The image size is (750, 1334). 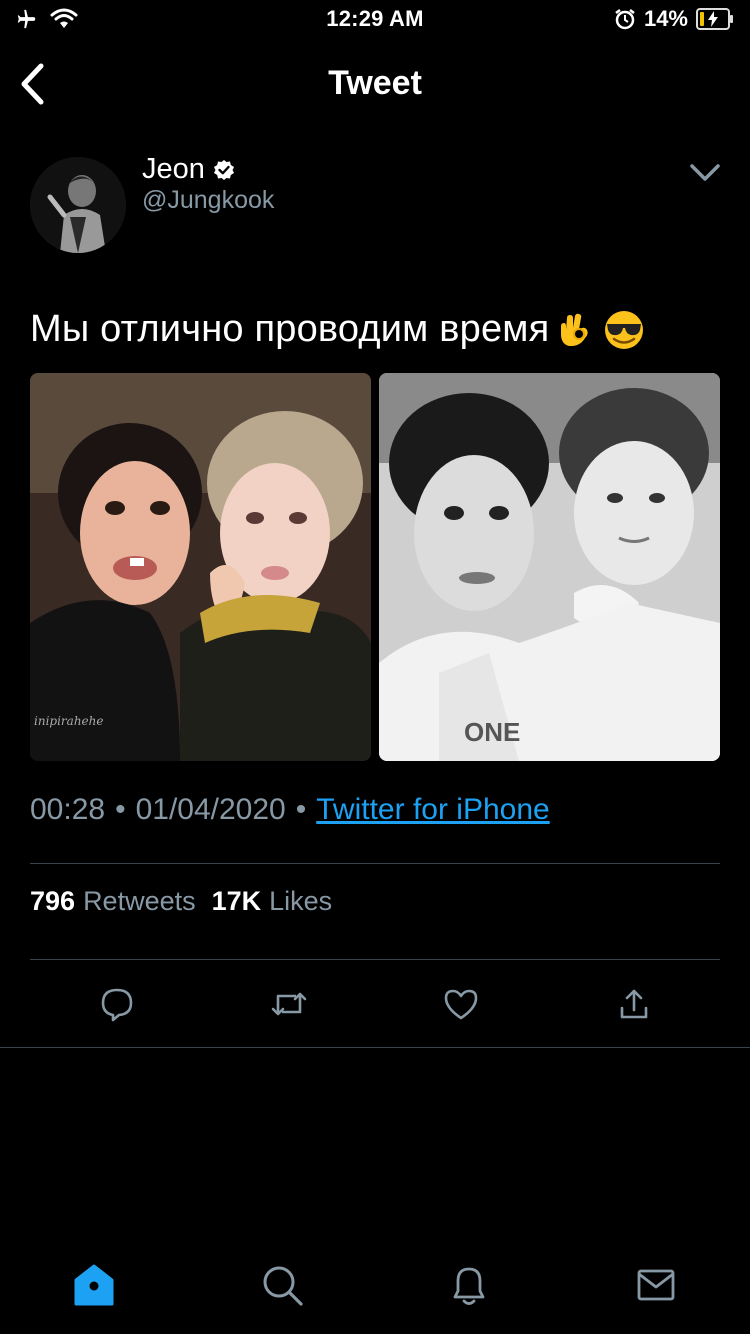 I want to click on battery-percent: 14%, so click(x=665, y=18).